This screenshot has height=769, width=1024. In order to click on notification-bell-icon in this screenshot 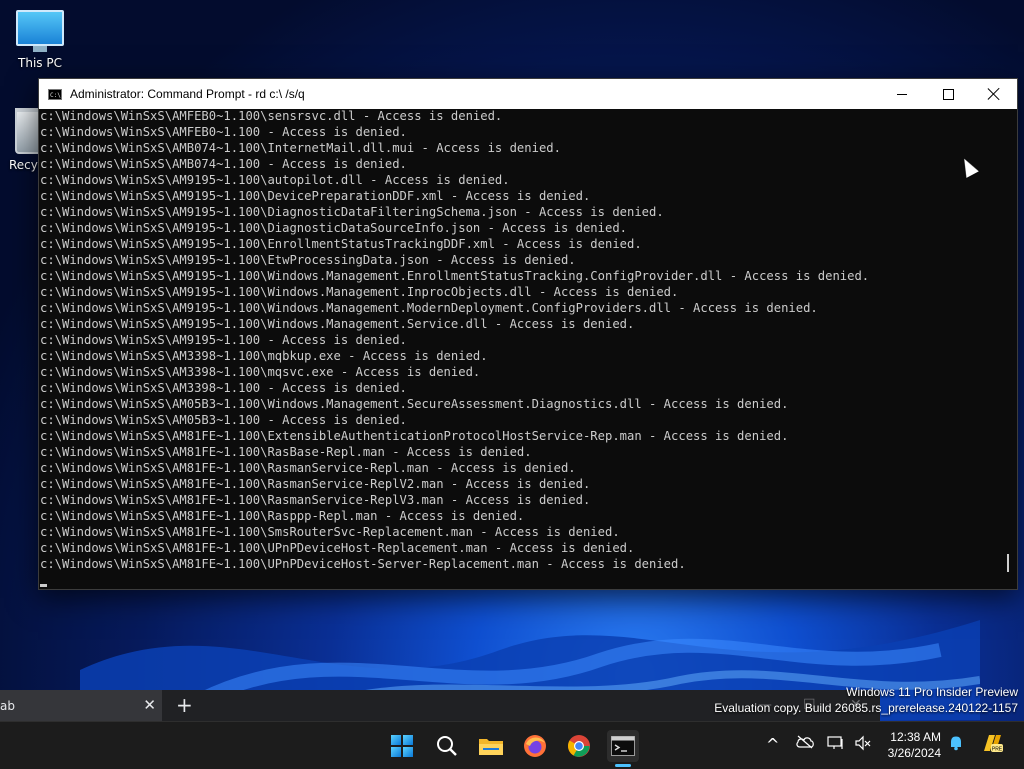, I will do `click(956, 745)`.